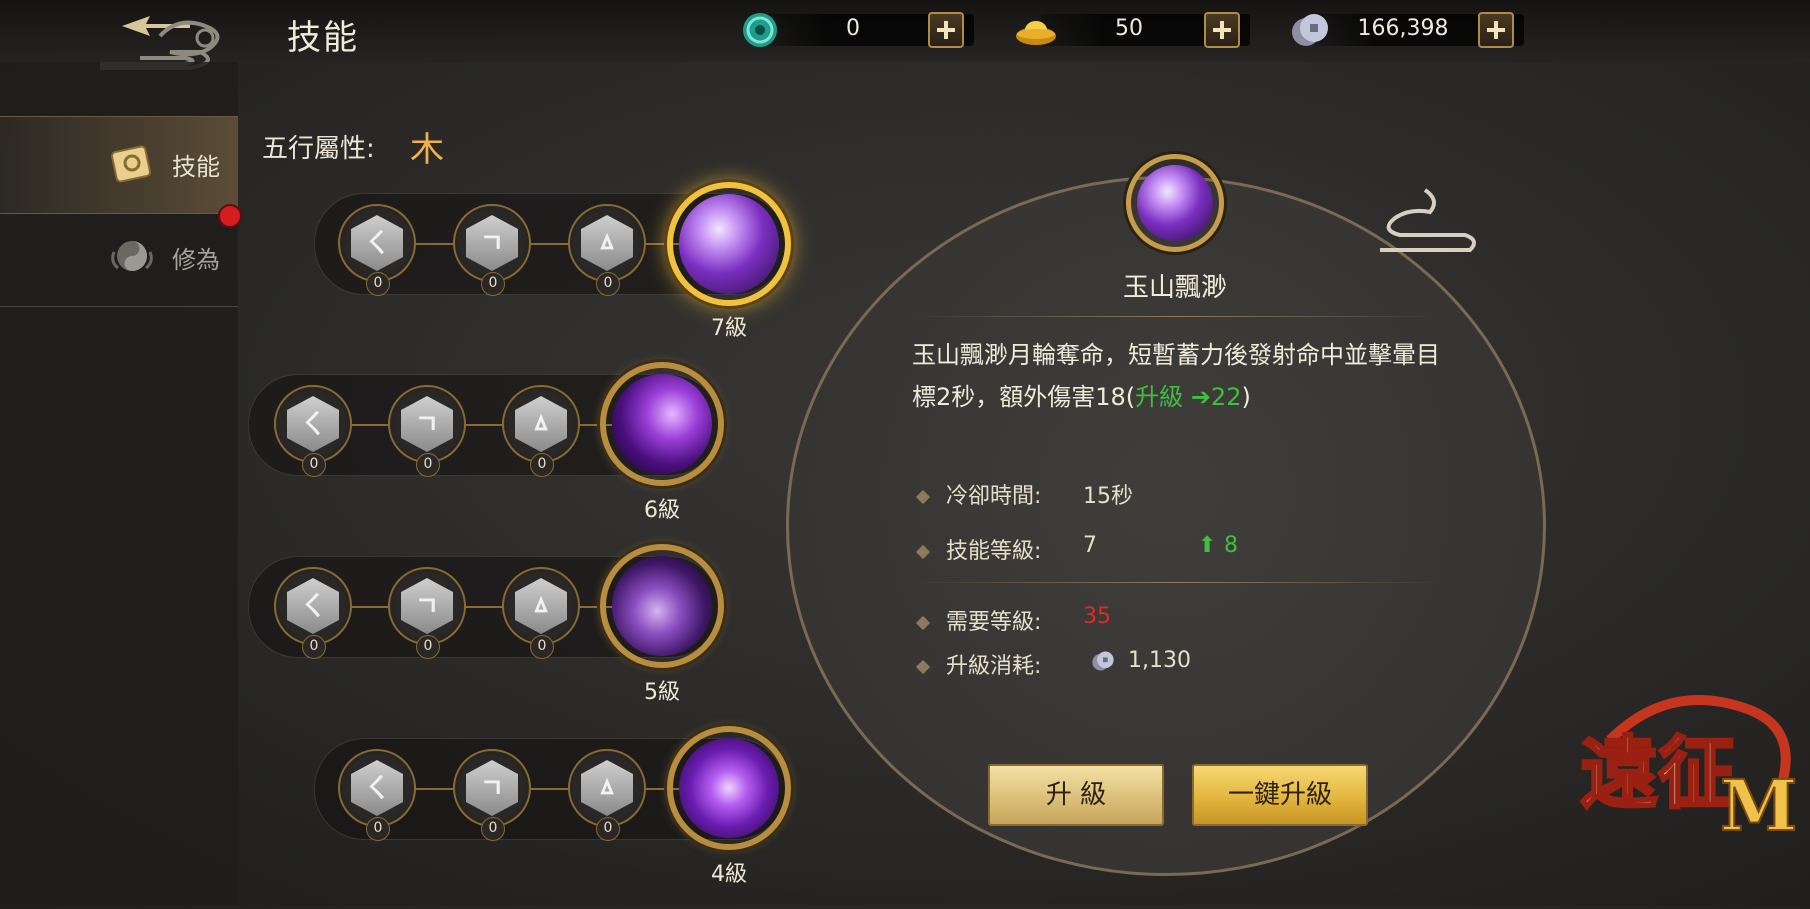  I want to click on skill-orb-selected, so click(729, 244).